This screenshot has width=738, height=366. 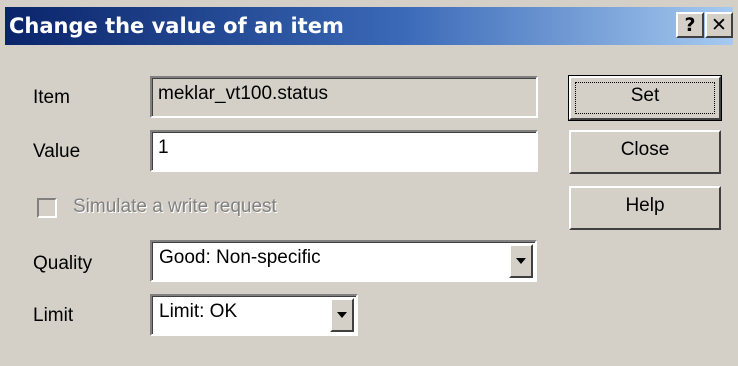 What do you see at coordinates (369, 26) in the screenshot?
I see `title-bar: Change the value of an item ? ✕` at bounding box center [369, 26].